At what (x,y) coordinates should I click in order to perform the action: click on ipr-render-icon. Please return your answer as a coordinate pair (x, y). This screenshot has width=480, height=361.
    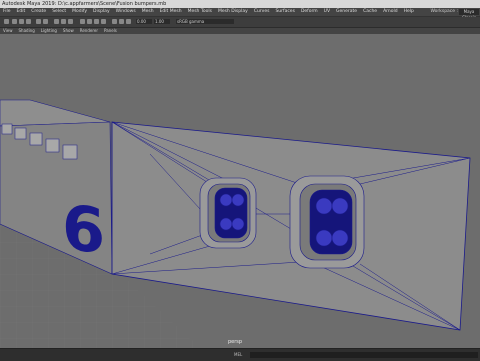
    Looking at the image, I should click on (121, 21).